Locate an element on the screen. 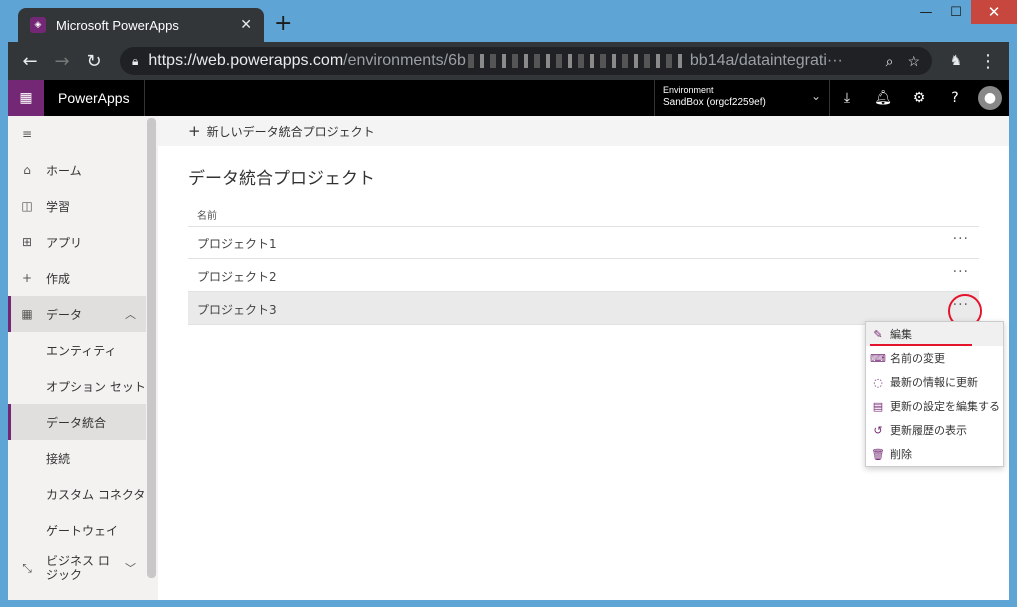  environment-label: Environment is located at coordinates (688, 90).